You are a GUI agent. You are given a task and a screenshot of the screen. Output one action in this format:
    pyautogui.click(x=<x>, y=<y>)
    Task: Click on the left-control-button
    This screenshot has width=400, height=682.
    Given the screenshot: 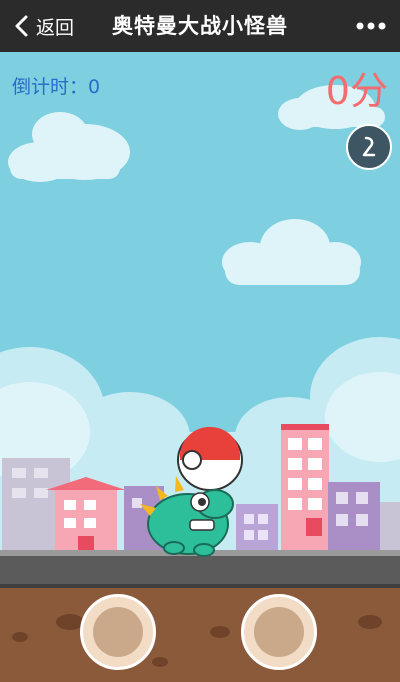 What is the action you would take?
    pyautogui.click(x=118, y=632)
    